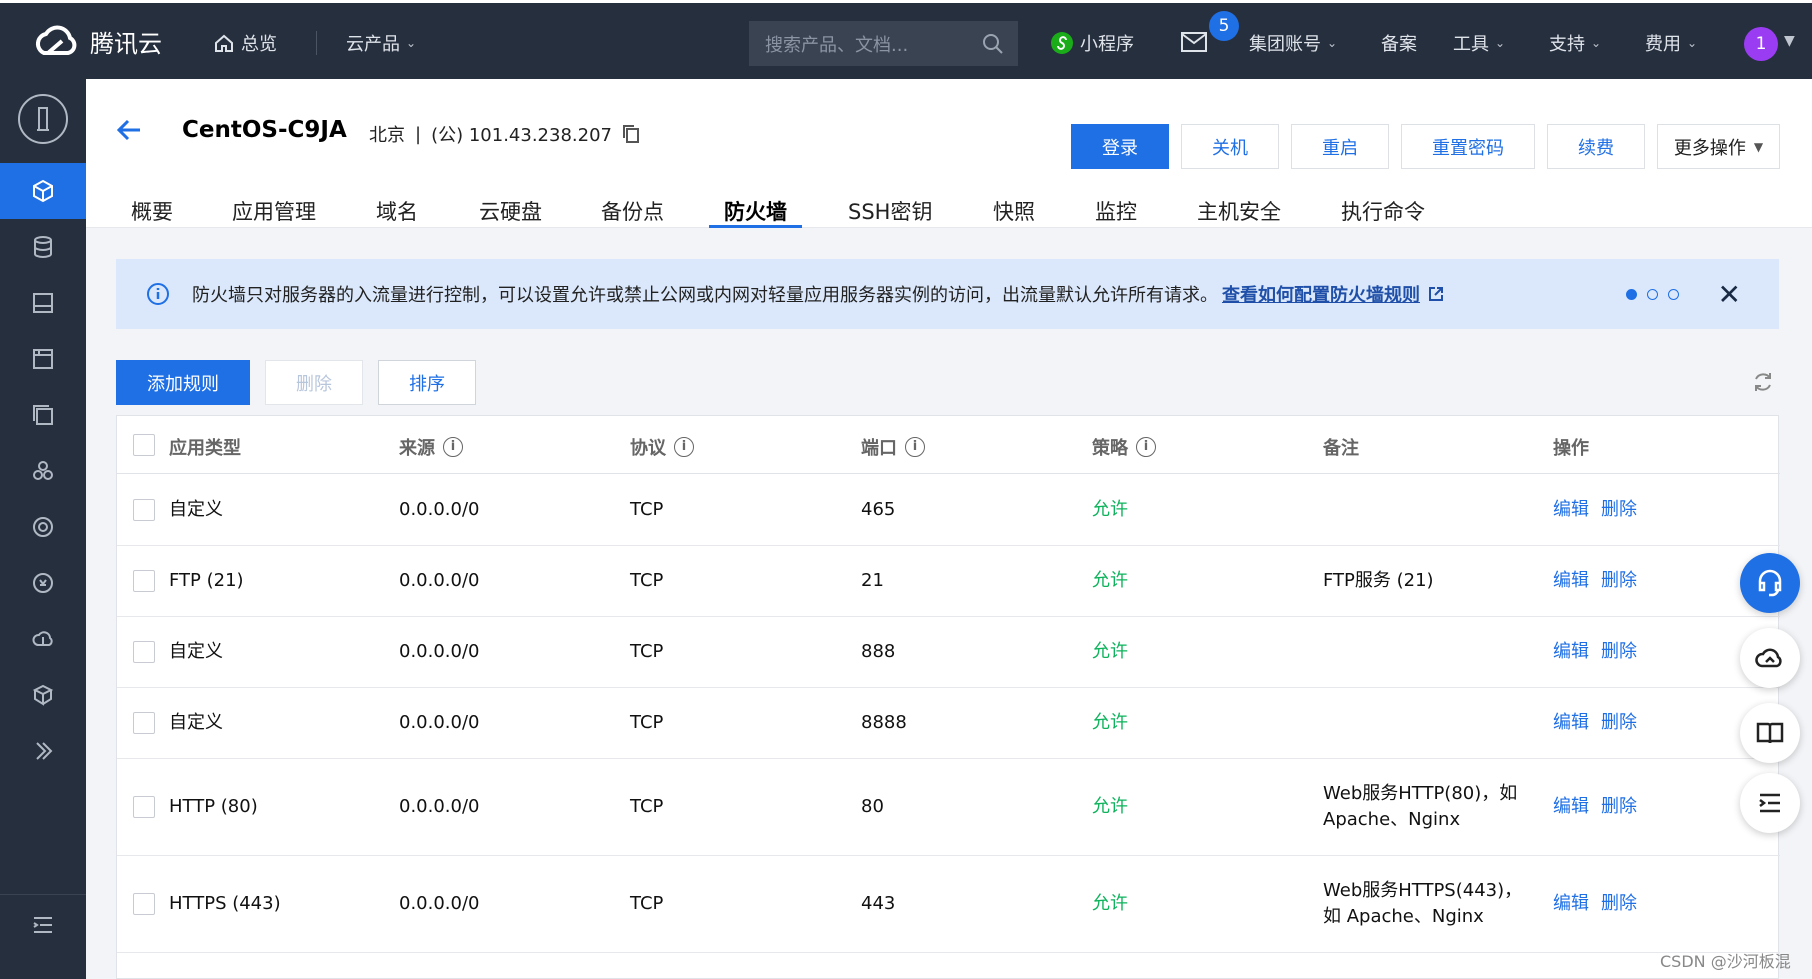  Describe the element at coordinates (1789, 41) in the screenshot. I see `chevron-down-icon: ▼` at that location.